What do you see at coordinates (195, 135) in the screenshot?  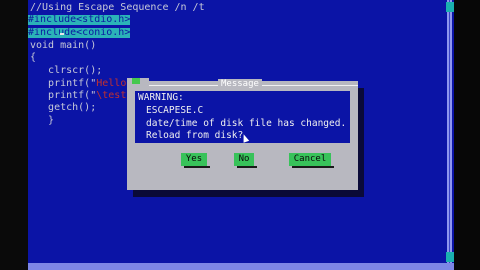 I see `prompt-text: Reload from disk?` at bounding box center [195, 135].